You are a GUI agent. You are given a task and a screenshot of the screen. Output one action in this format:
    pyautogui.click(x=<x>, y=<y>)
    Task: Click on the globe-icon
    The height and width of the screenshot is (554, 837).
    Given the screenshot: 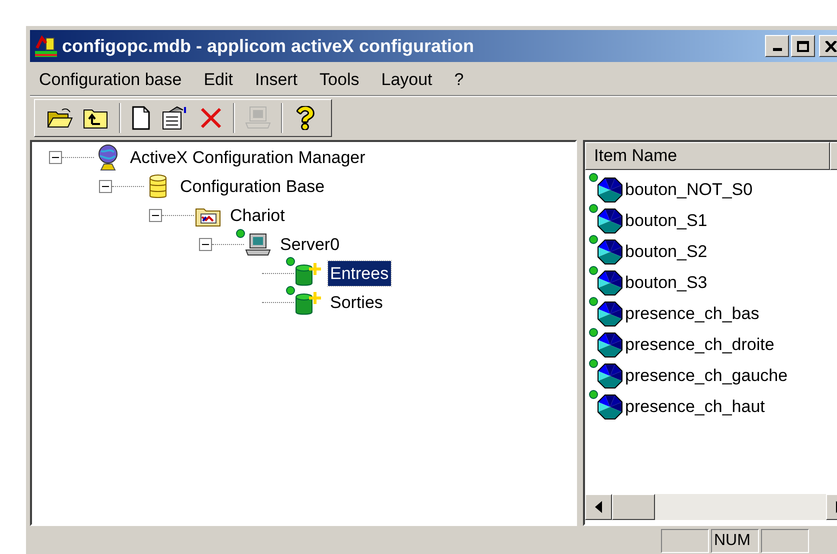 What is the action you would take?
    pyautogui.click(x=108, y=158)
    